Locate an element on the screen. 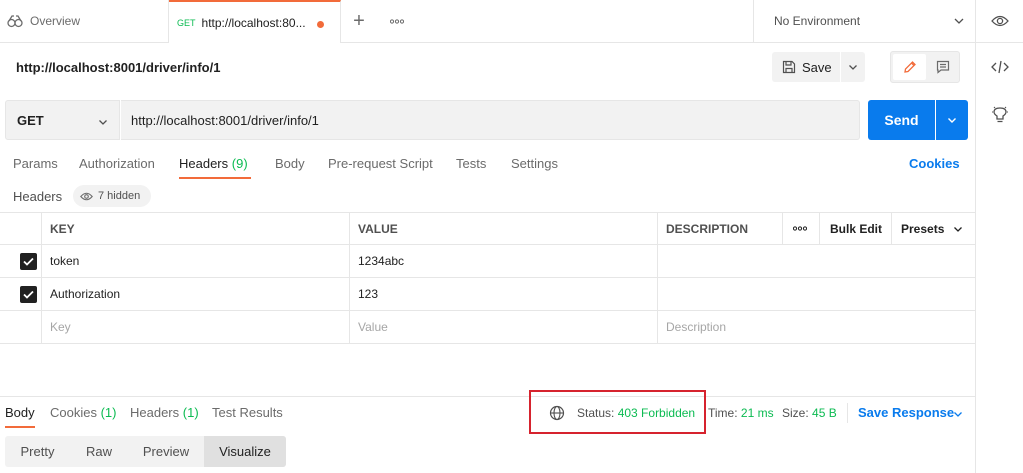 Image resolution: width=1023 pixels, height=473 pixels. url-input: http://localhost:8001/driver/info/1 is located at coordinates (490, 120).